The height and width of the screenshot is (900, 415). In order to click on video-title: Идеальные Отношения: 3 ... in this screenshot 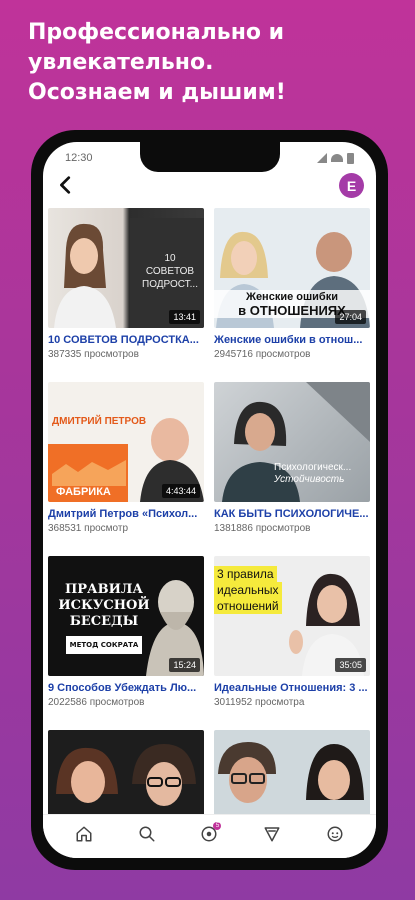, I will do `click(292, 688)`.